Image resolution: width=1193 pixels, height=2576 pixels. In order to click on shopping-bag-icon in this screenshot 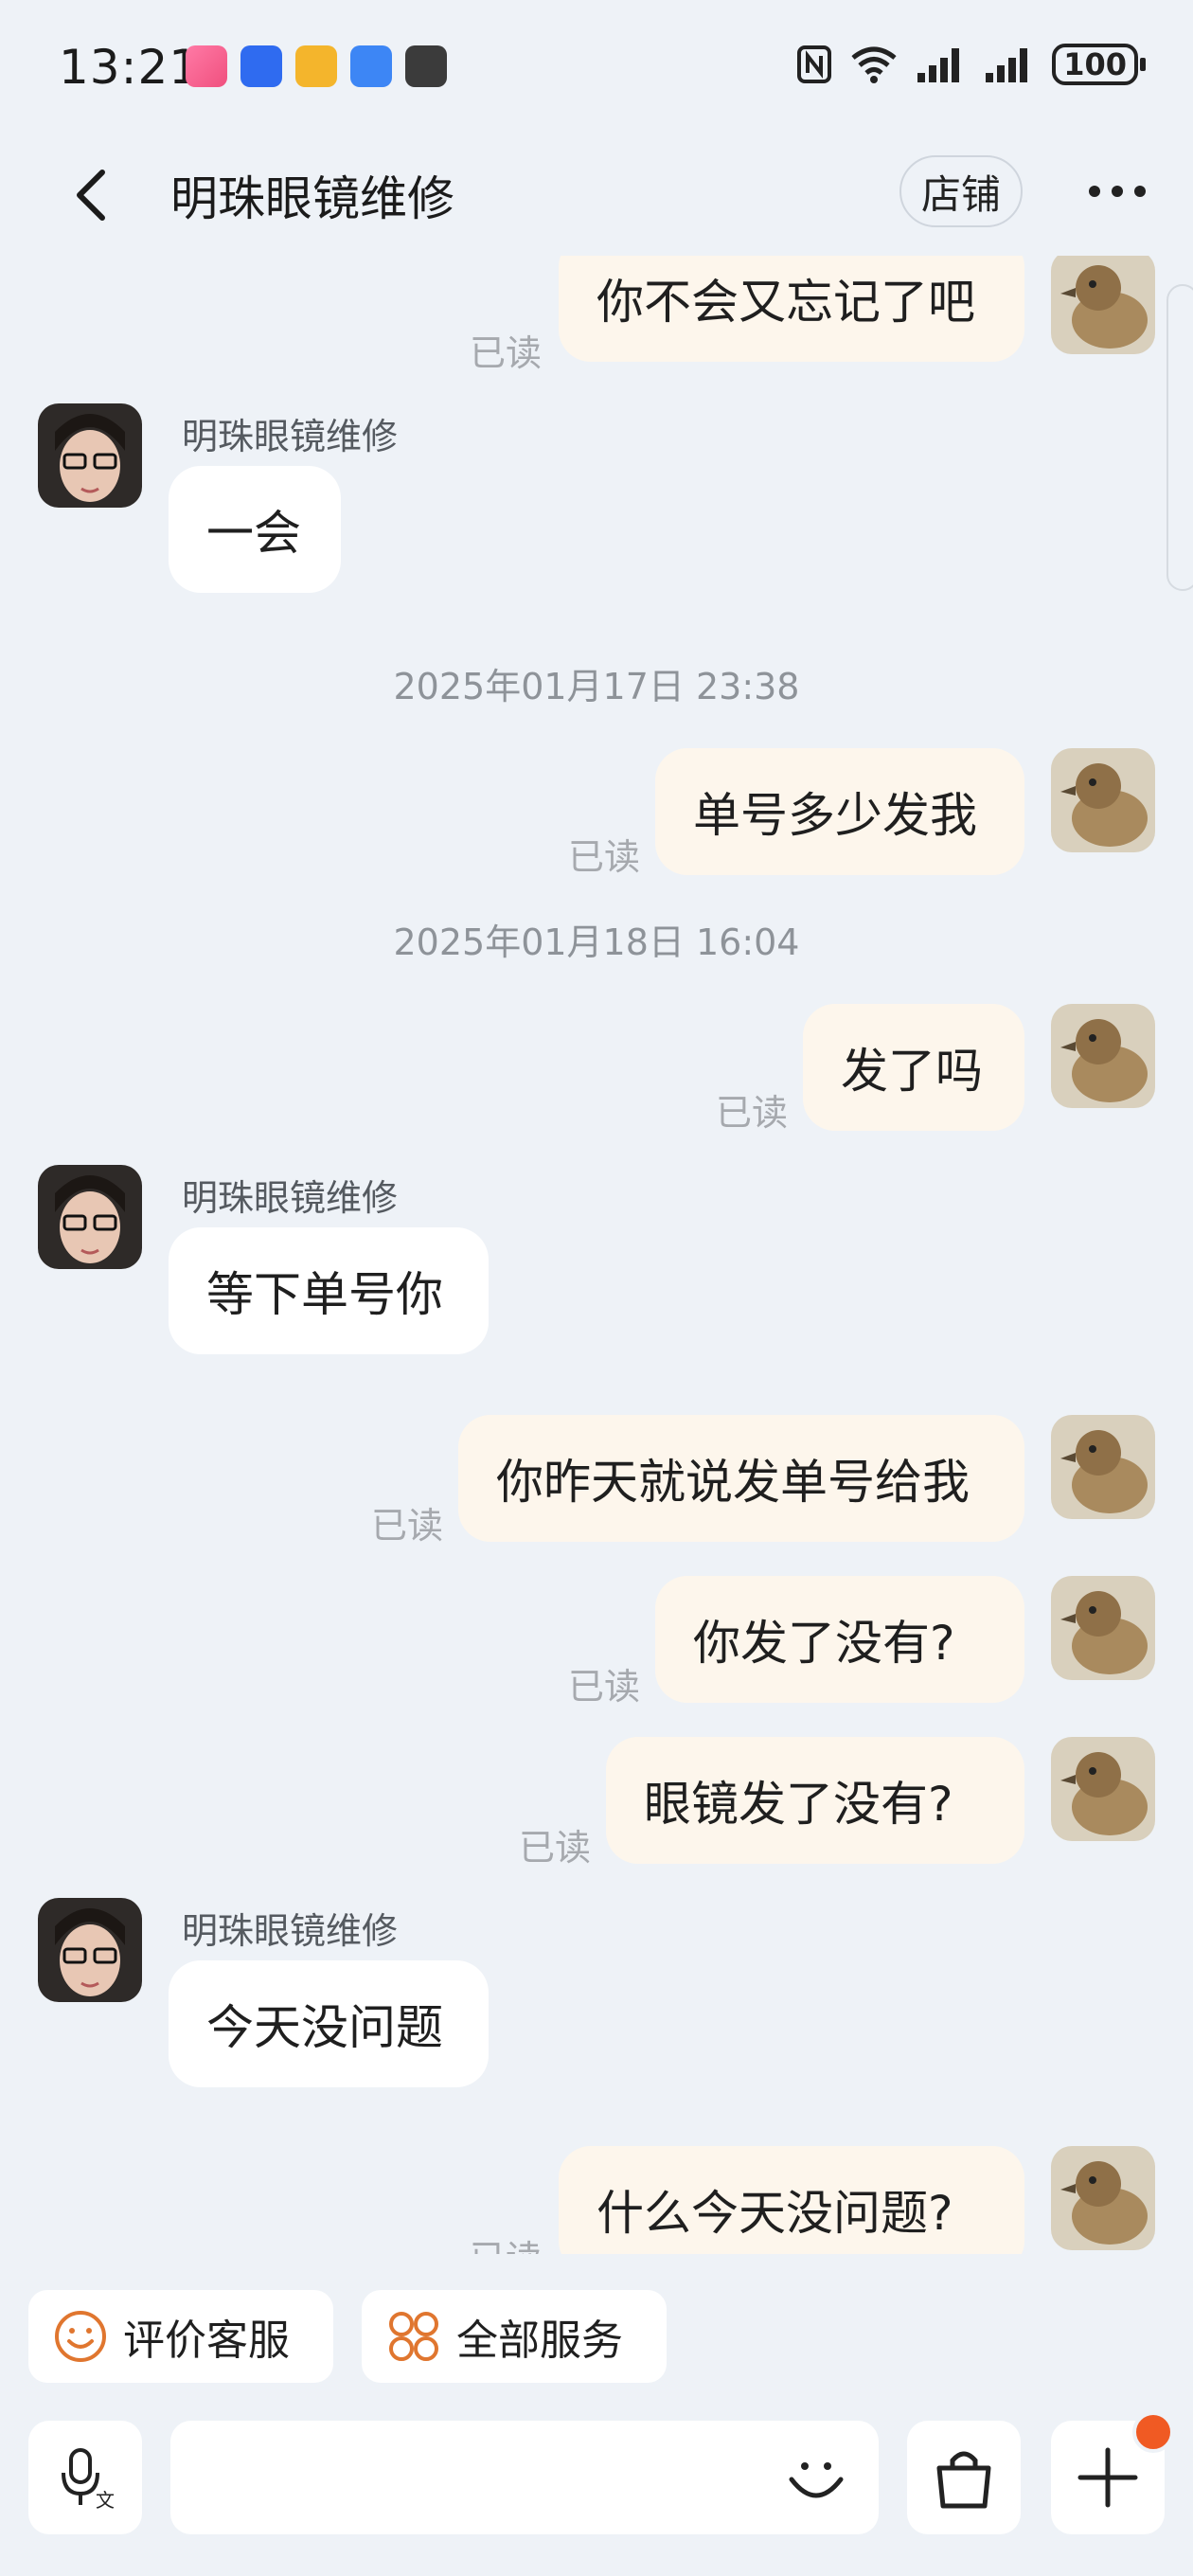, I will do `click(963, 2480)`.